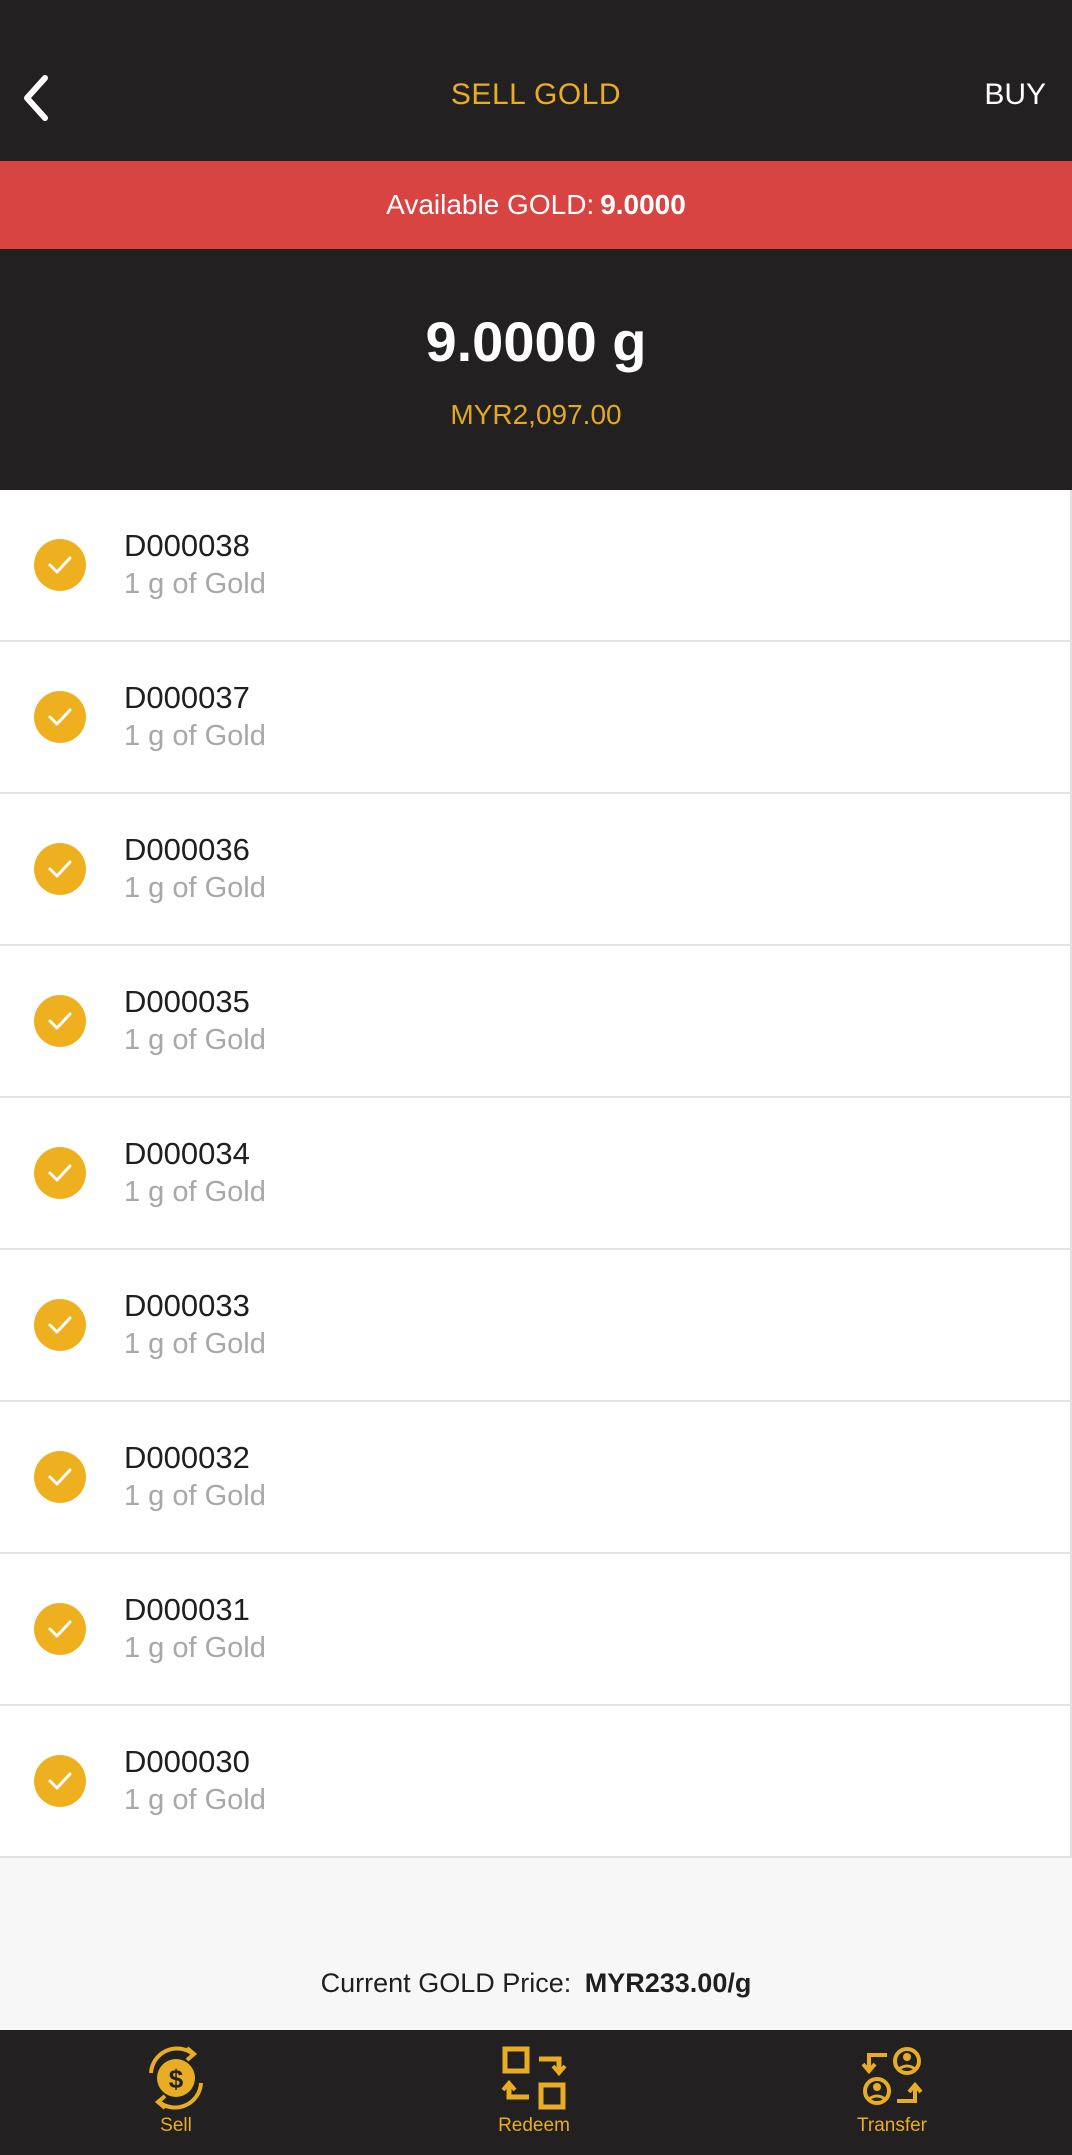 The height and width of the screenshot is (2155, 1072). Describe the element at coordinates (535, 870) in the screenshot. I see `list-item: D000036 1 g of Gold` at that location.